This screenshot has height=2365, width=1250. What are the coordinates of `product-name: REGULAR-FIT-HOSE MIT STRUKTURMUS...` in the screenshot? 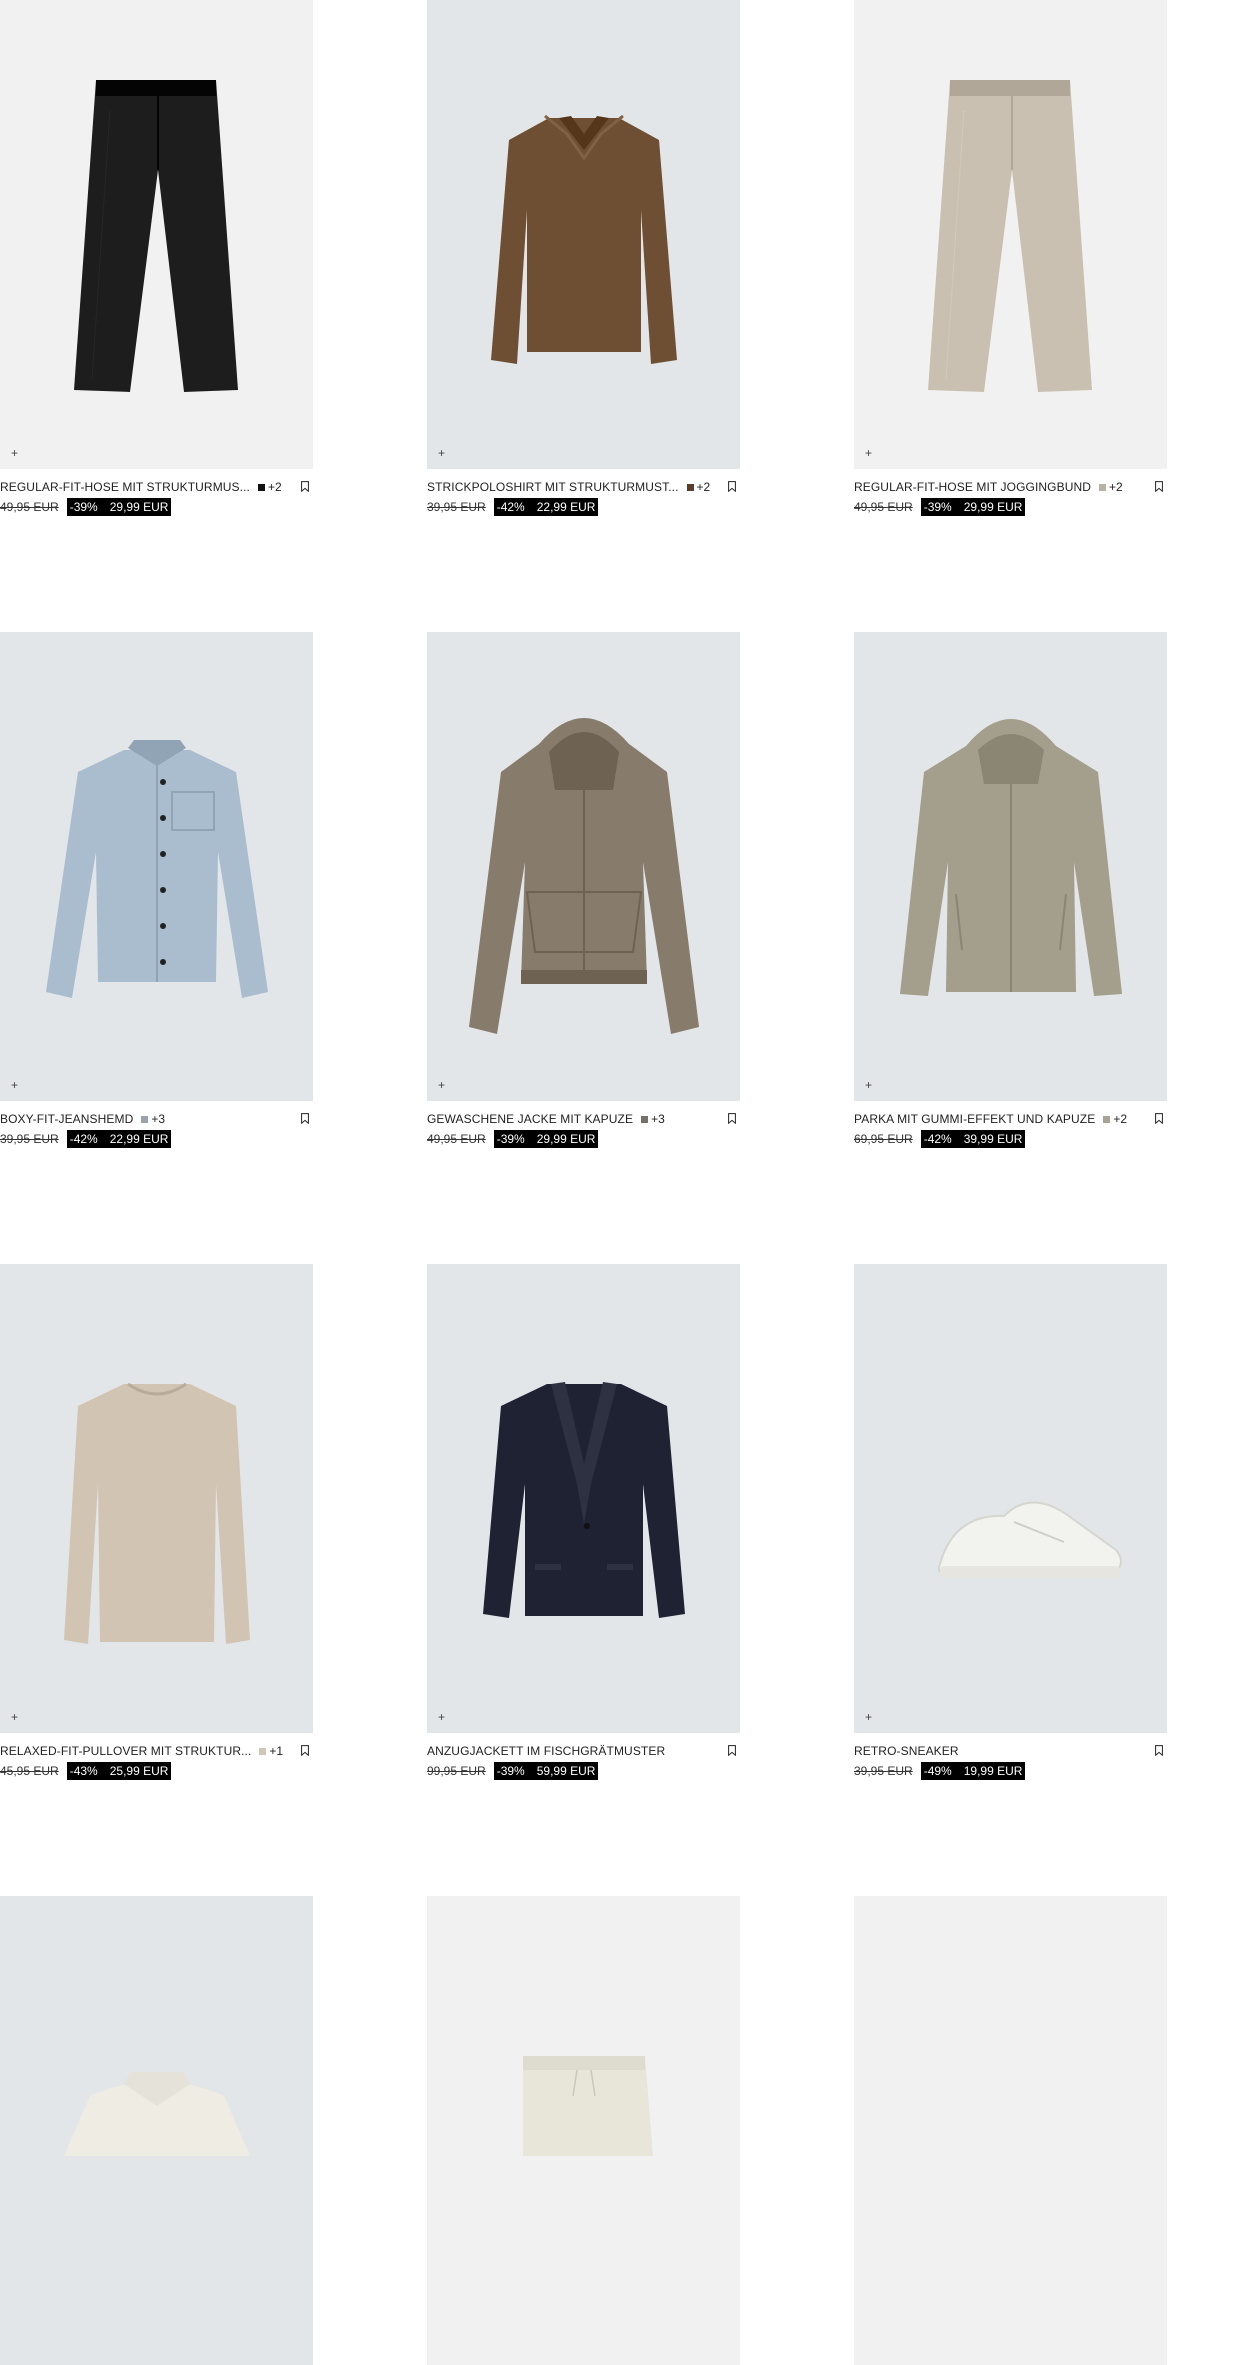 It's located at (125, 487).